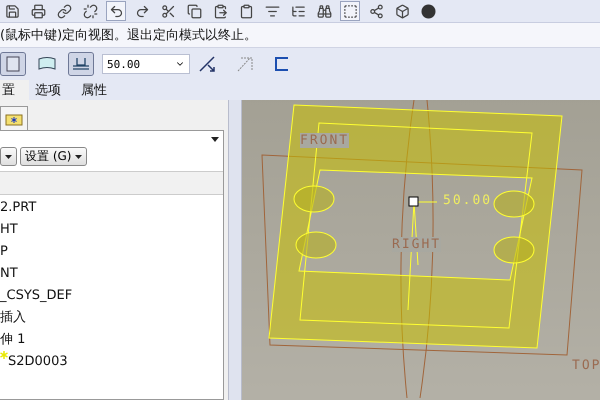  What do you see at coordinates (64, 11) in the screenshot?
I see `link-icon` at bounding box center [64, 11].